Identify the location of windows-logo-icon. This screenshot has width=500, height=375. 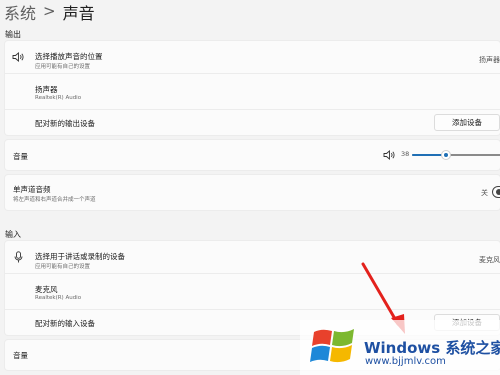
(332, 346).